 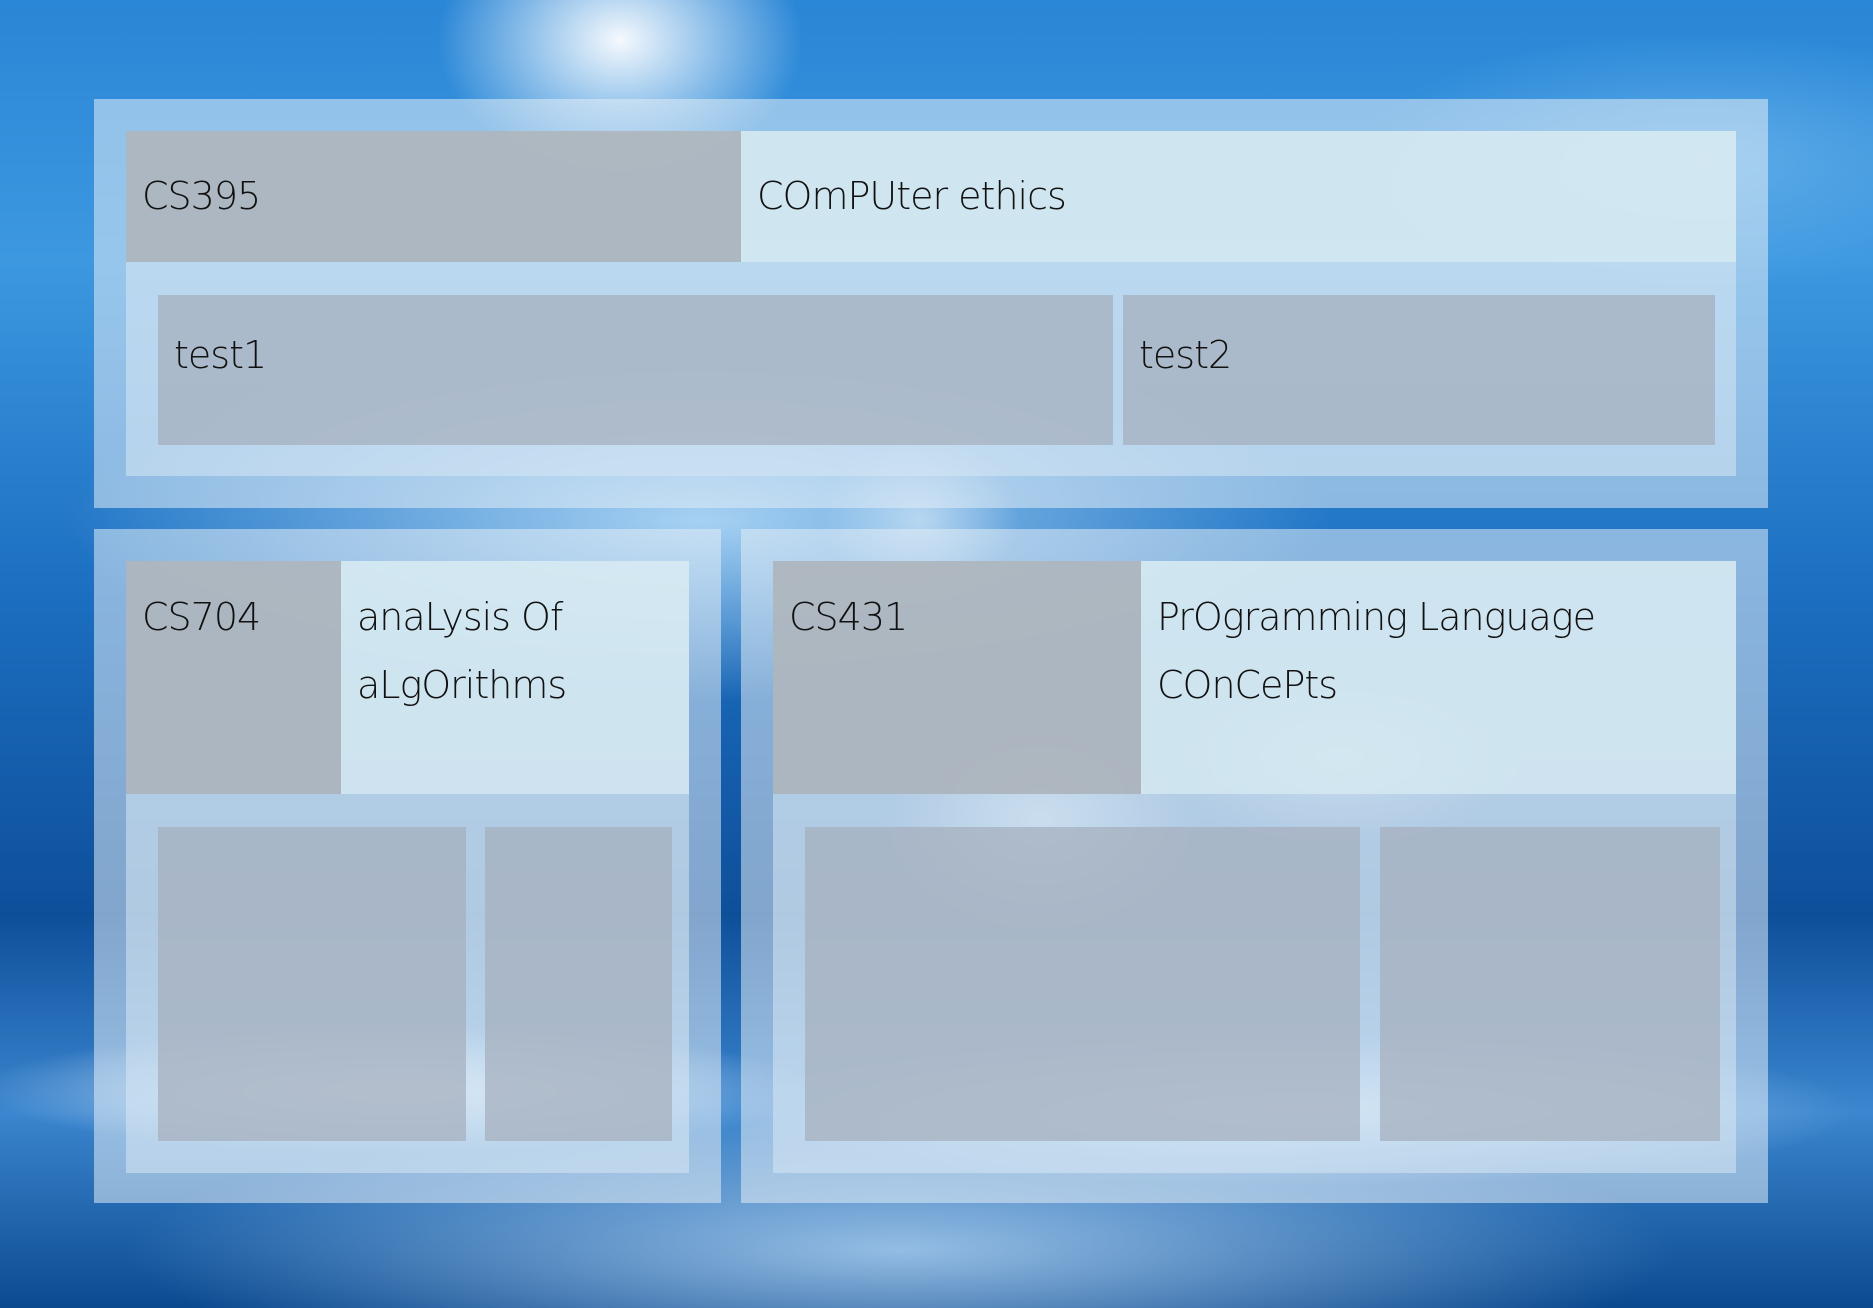 What do you see at coordinates (1419, 370) in the screenshot?
I see `assignment-box: test2` at bounding box center [1419, 370].